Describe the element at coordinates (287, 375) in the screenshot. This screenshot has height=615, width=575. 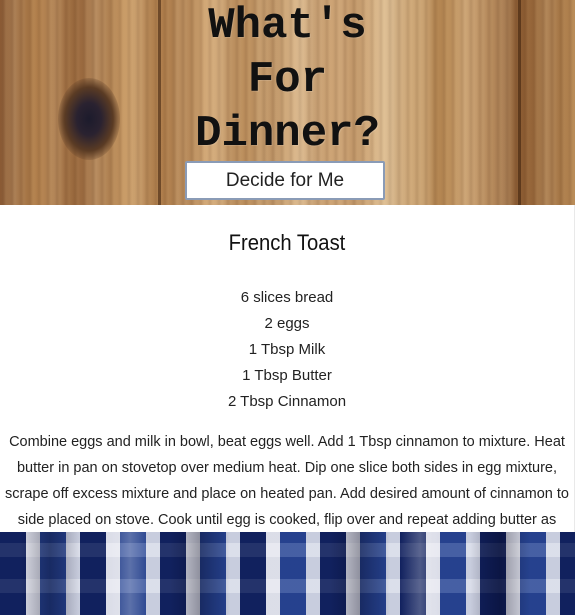
I see `ingredient-item: 1 Tbsp Butter` at that location.